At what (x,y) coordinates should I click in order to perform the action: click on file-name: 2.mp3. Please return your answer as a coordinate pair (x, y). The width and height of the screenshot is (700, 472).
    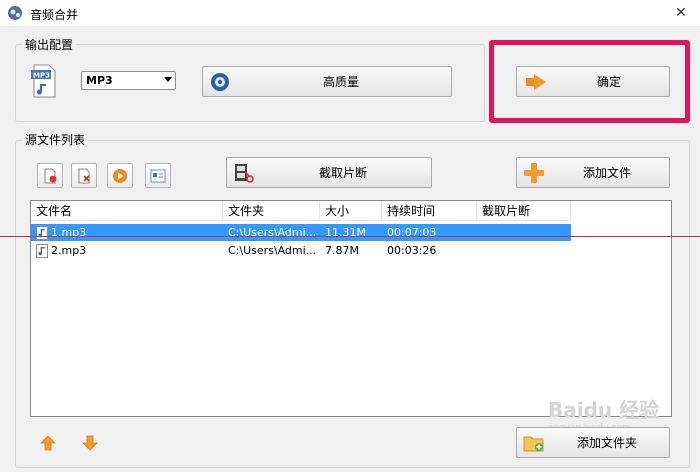
    Looking at the image, I should click on (69, 250).